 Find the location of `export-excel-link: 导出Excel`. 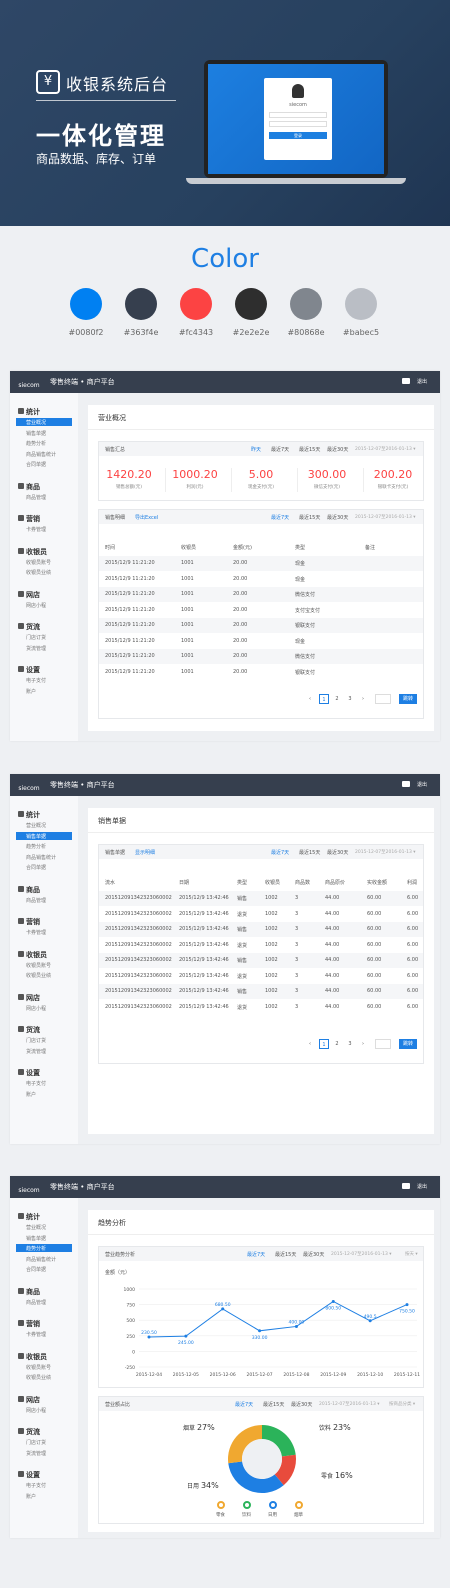

export-excel-link: 导出Excel is located at coordinates (146, 517).